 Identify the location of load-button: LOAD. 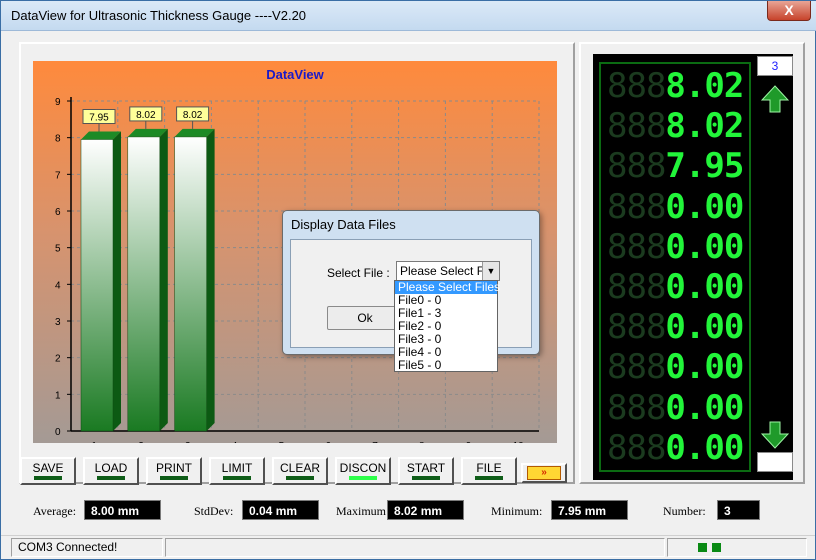
(111, 471).